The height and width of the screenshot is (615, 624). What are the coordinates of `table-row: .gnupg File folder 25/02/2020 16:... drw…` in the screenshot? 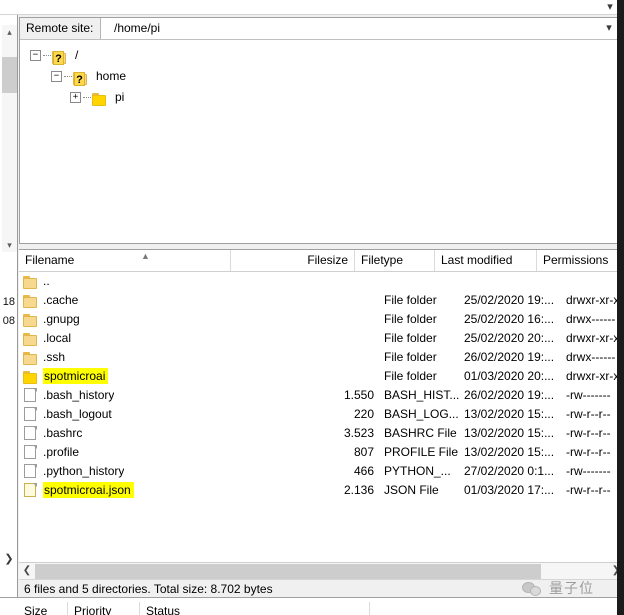 It's located at (321, 319).